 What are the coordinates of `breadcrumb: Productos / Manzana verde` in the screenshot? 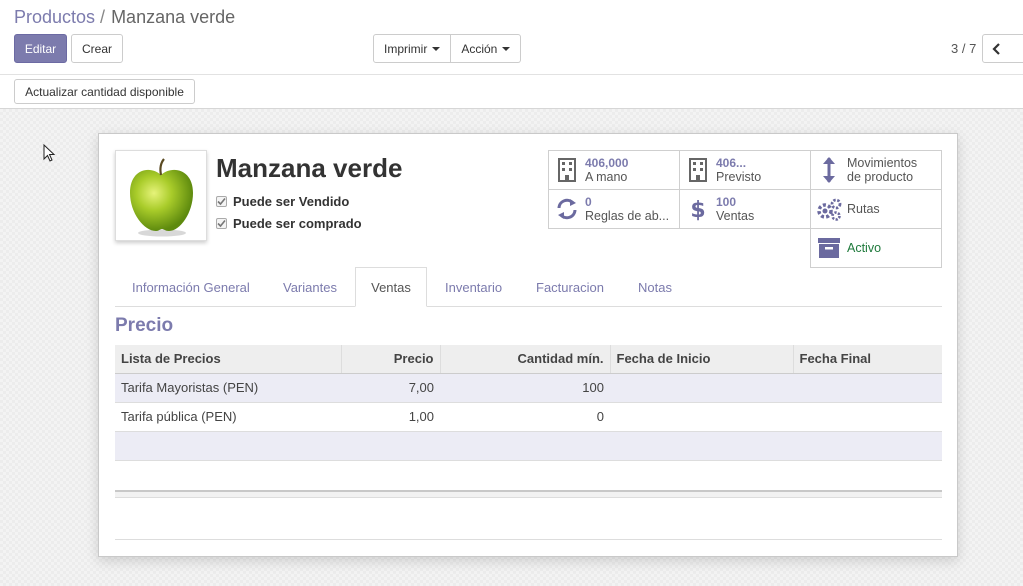 It's located at (124, 17).